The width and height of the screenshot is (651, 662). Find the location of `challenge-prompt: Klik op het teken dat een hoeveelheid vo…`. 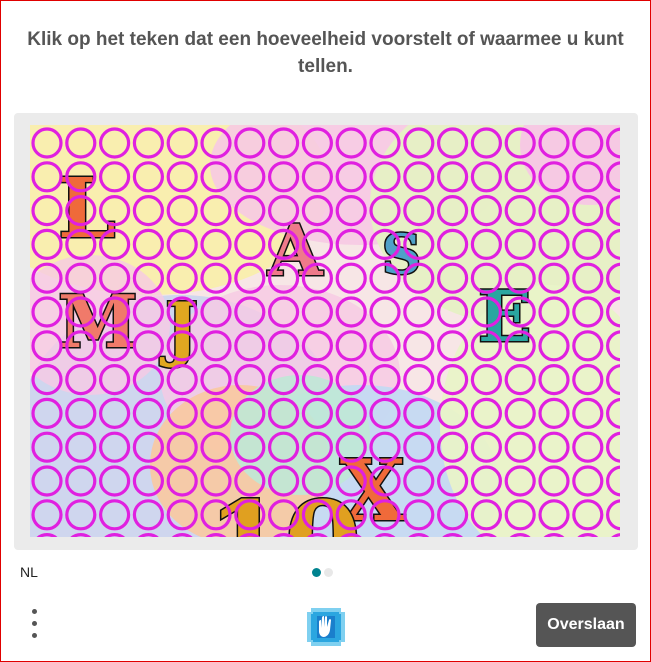

challenge-prompt: Klik op het teken dat een hoeveelheid vo… is located at coordinates (325, 53).